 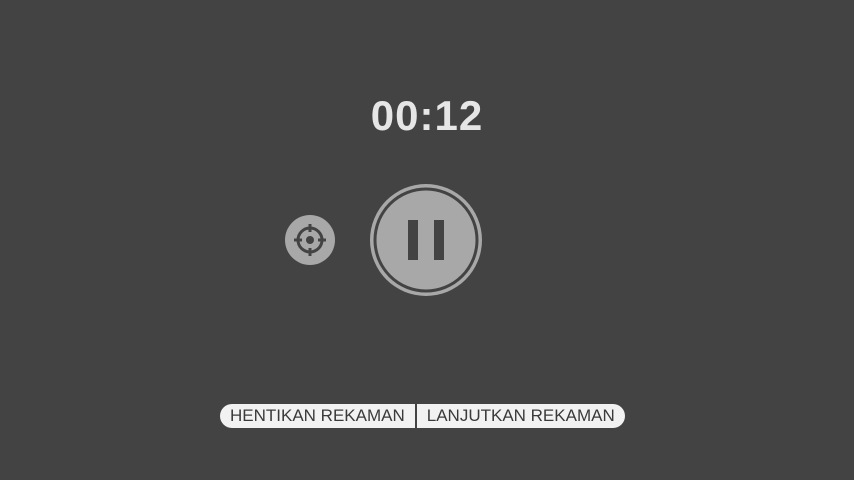 What do you see at coordinates (317, 416) in the screenshot?
I see `stop-recording-button: HENTIKAN REKAMAN` at bounding box center [317, 416].